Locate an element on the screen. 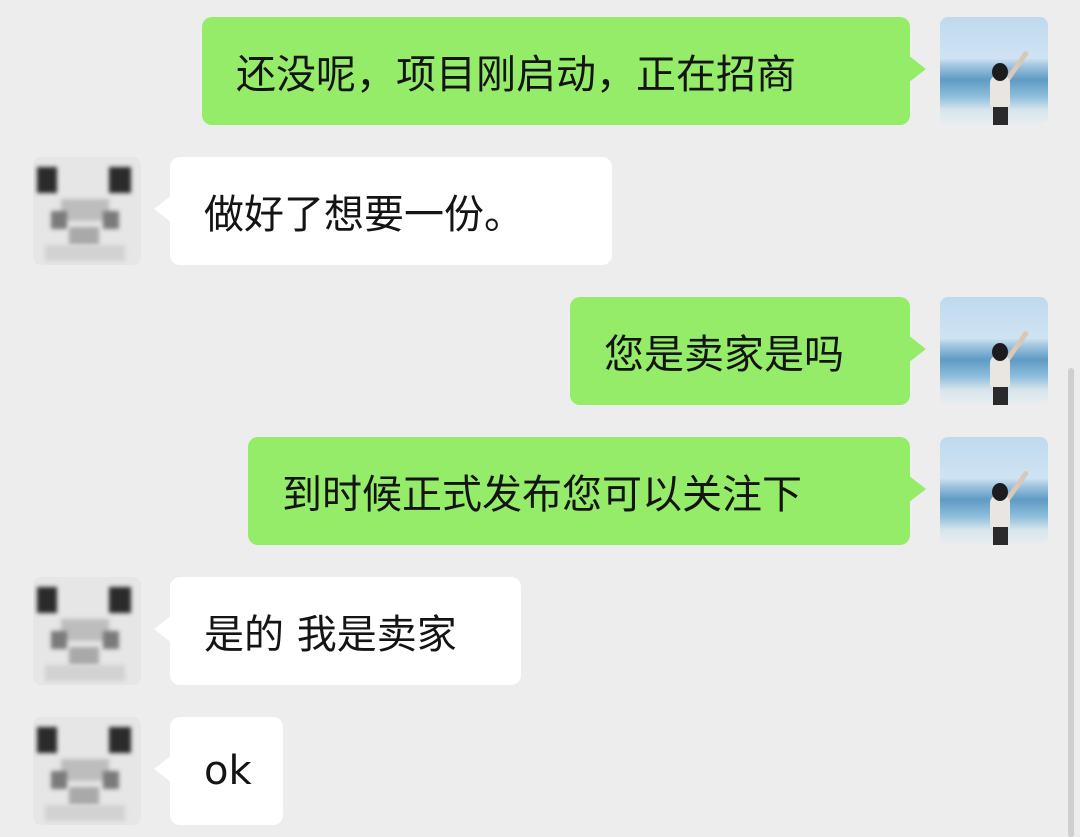 This screenshot has width=1080, height=837. message-row-outgoing: 您是卖家是吗 is located at coordinates (540, 352).